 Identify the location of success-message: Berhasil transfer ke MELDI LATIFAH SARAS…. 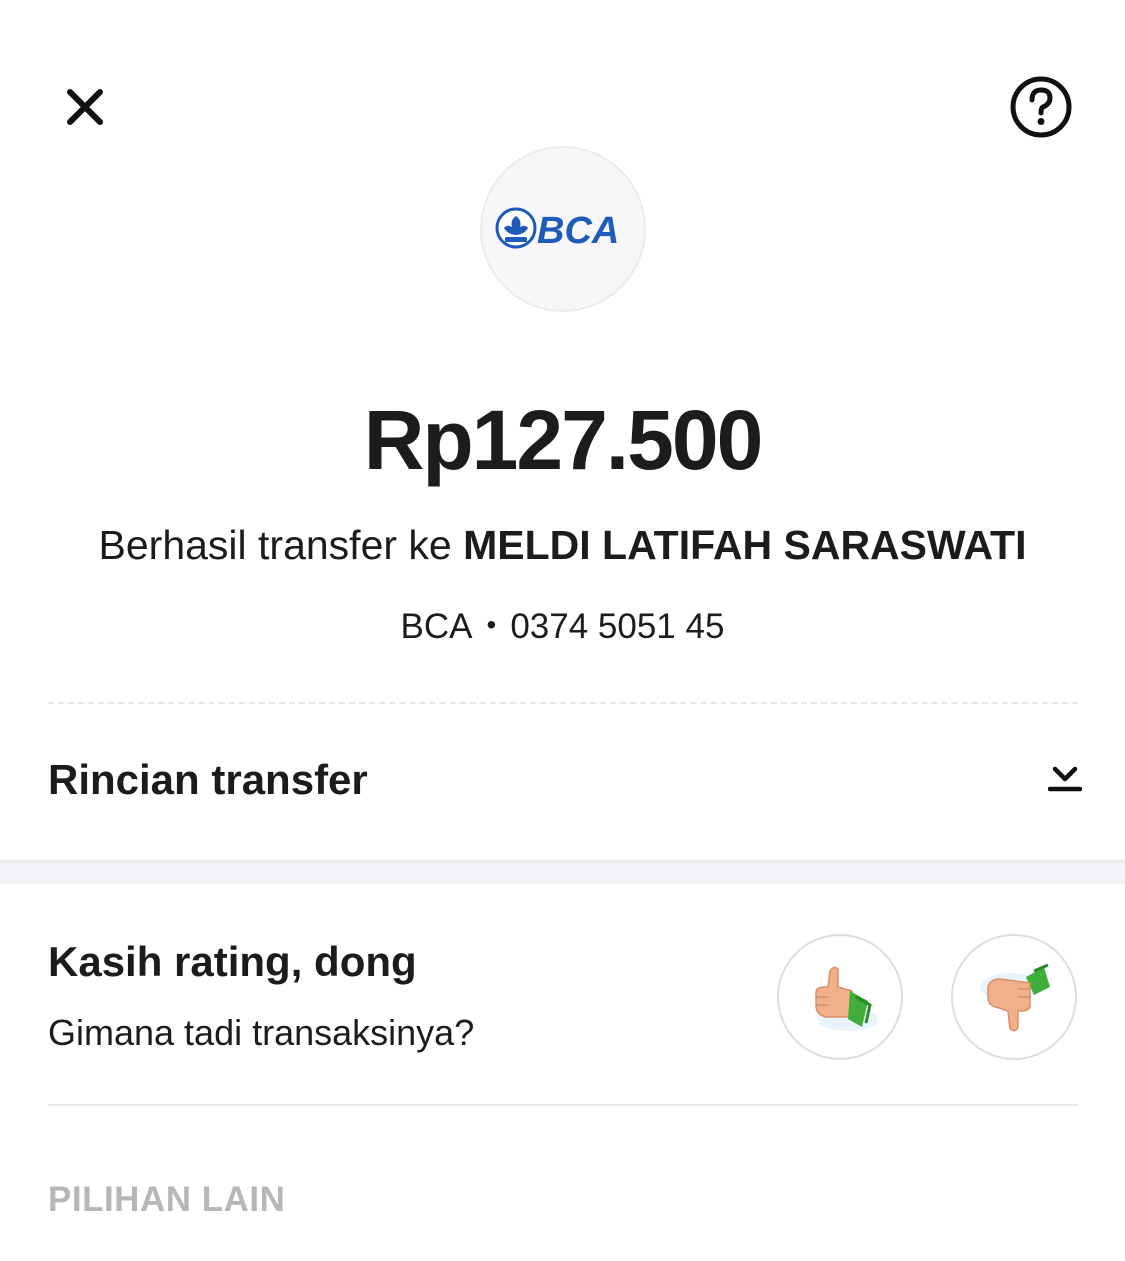
(562, 545).